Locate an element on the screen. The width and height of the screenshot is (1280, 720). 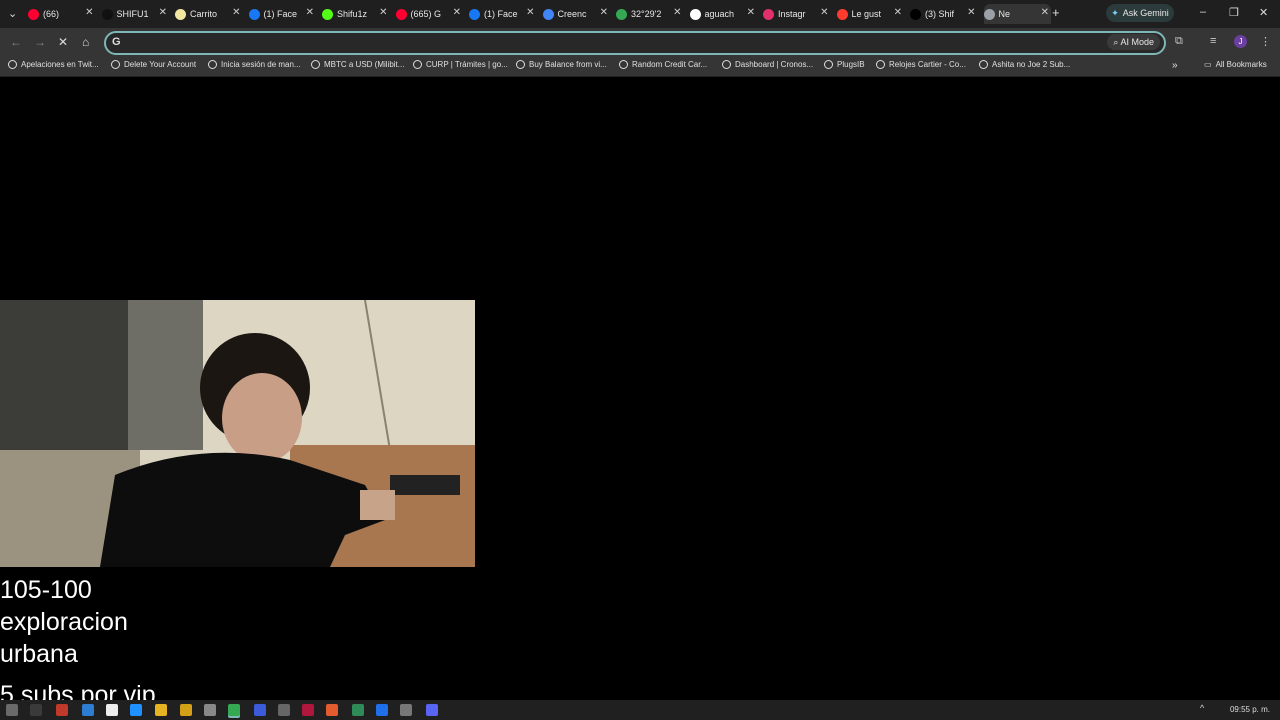
music-icon is located at coordinates (842, 14).